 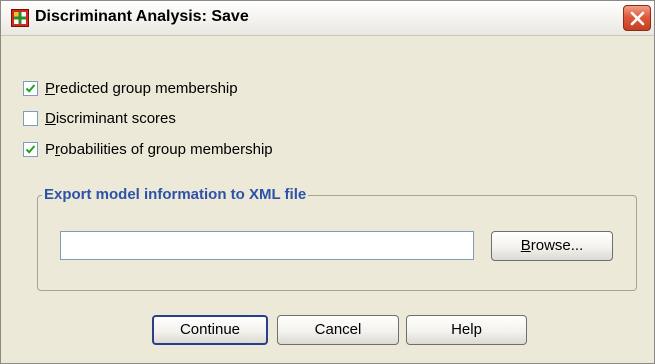 What do you see at coordinates (210, 330) in the screenshot?
I see `continue-button: Continue` at bounding box center [210, 330].